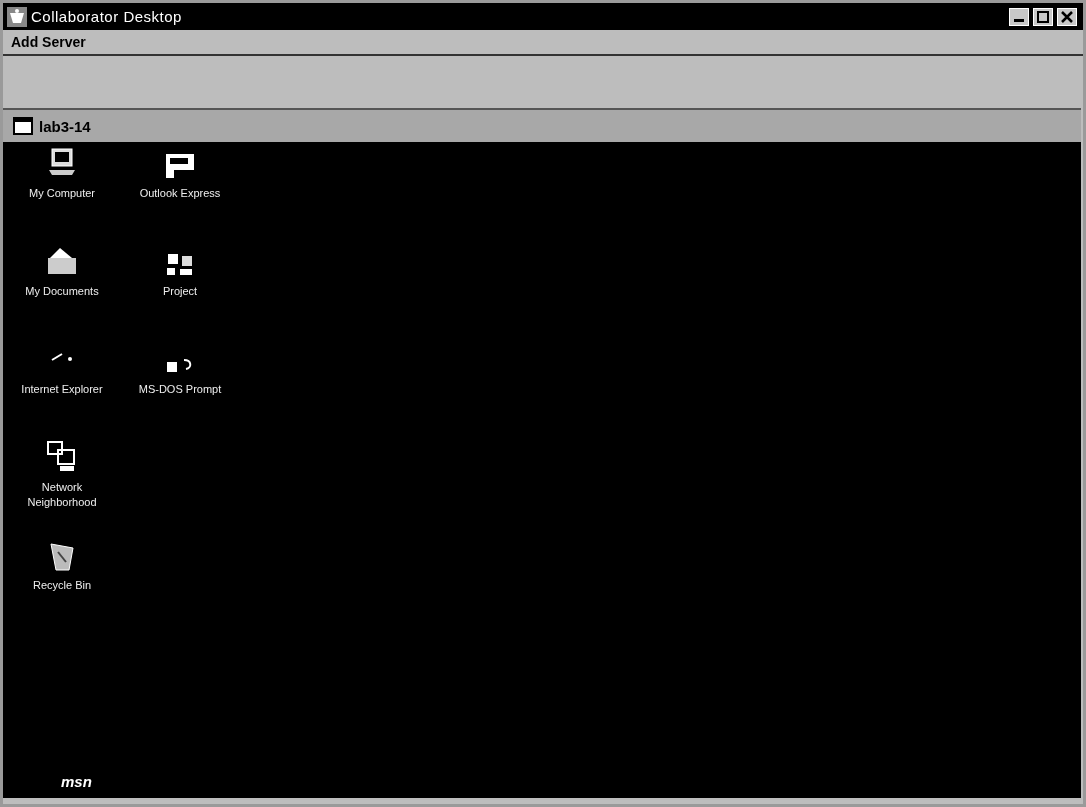 The height and width of the screenshot is (807, 1086). What do you see at coordinates (65, 126) in the screenshot?
I see `desktop-title: lab3-14` at bounding box center [65, 126].